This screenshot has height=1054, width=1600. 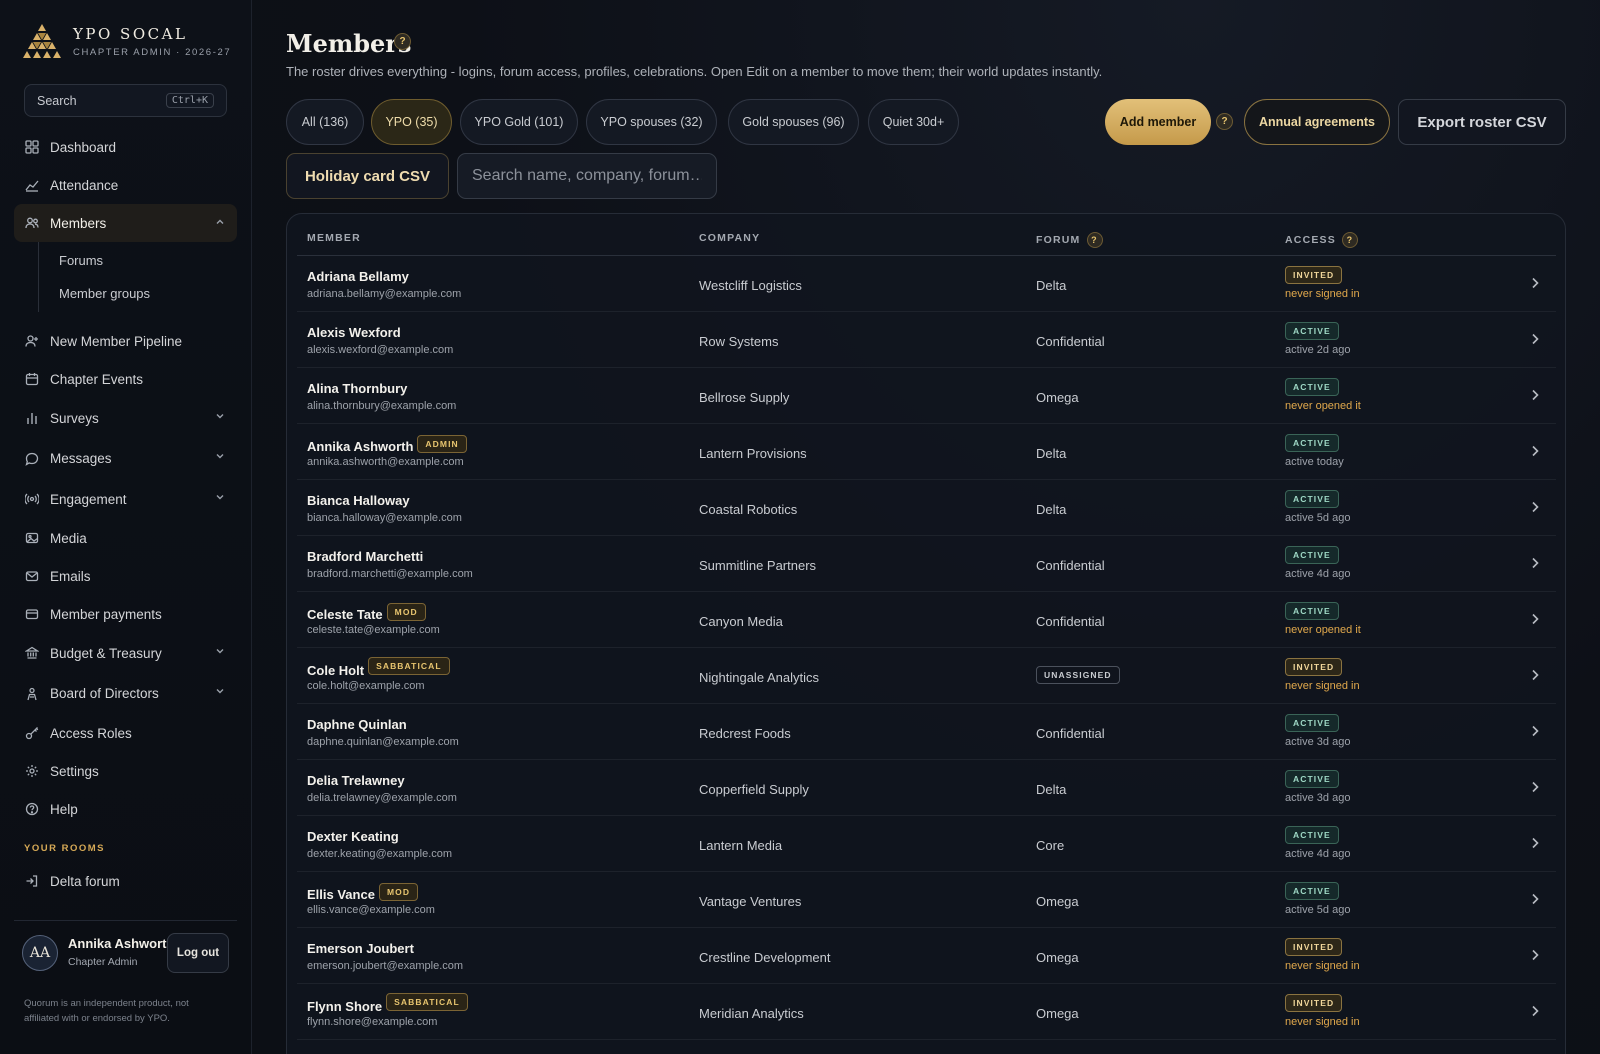 I want to click on annual-agreements-button: Annual agreements, so click(x=1317, y=122).